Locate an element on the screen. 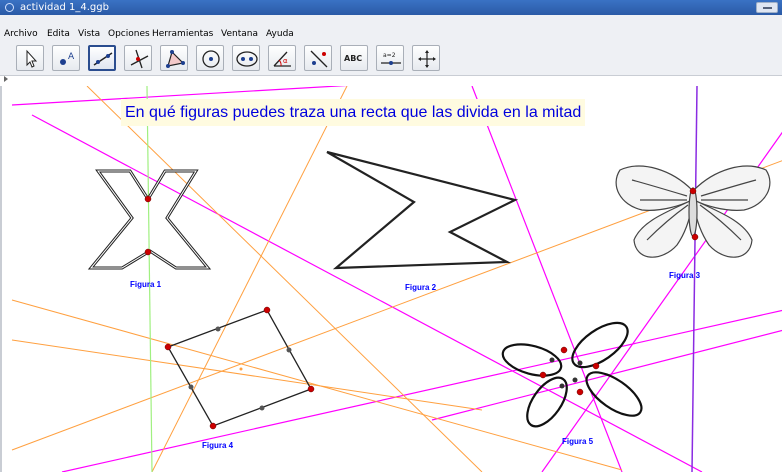 The height and width of the screenshot is (472, 782). menu-edita: Edita is located at coordinates (58, 34).